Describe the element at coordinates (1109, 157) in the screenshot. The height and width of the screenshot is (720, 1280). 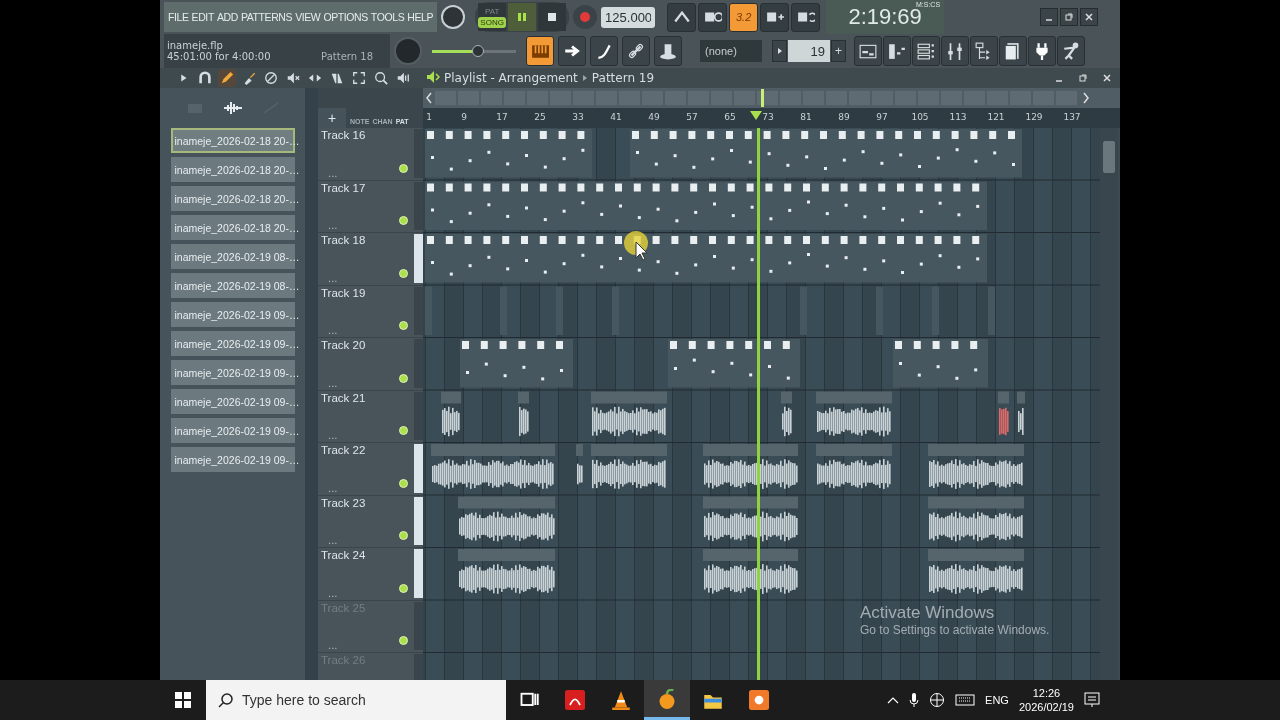
I see `scrollbar-thumb` at that location.